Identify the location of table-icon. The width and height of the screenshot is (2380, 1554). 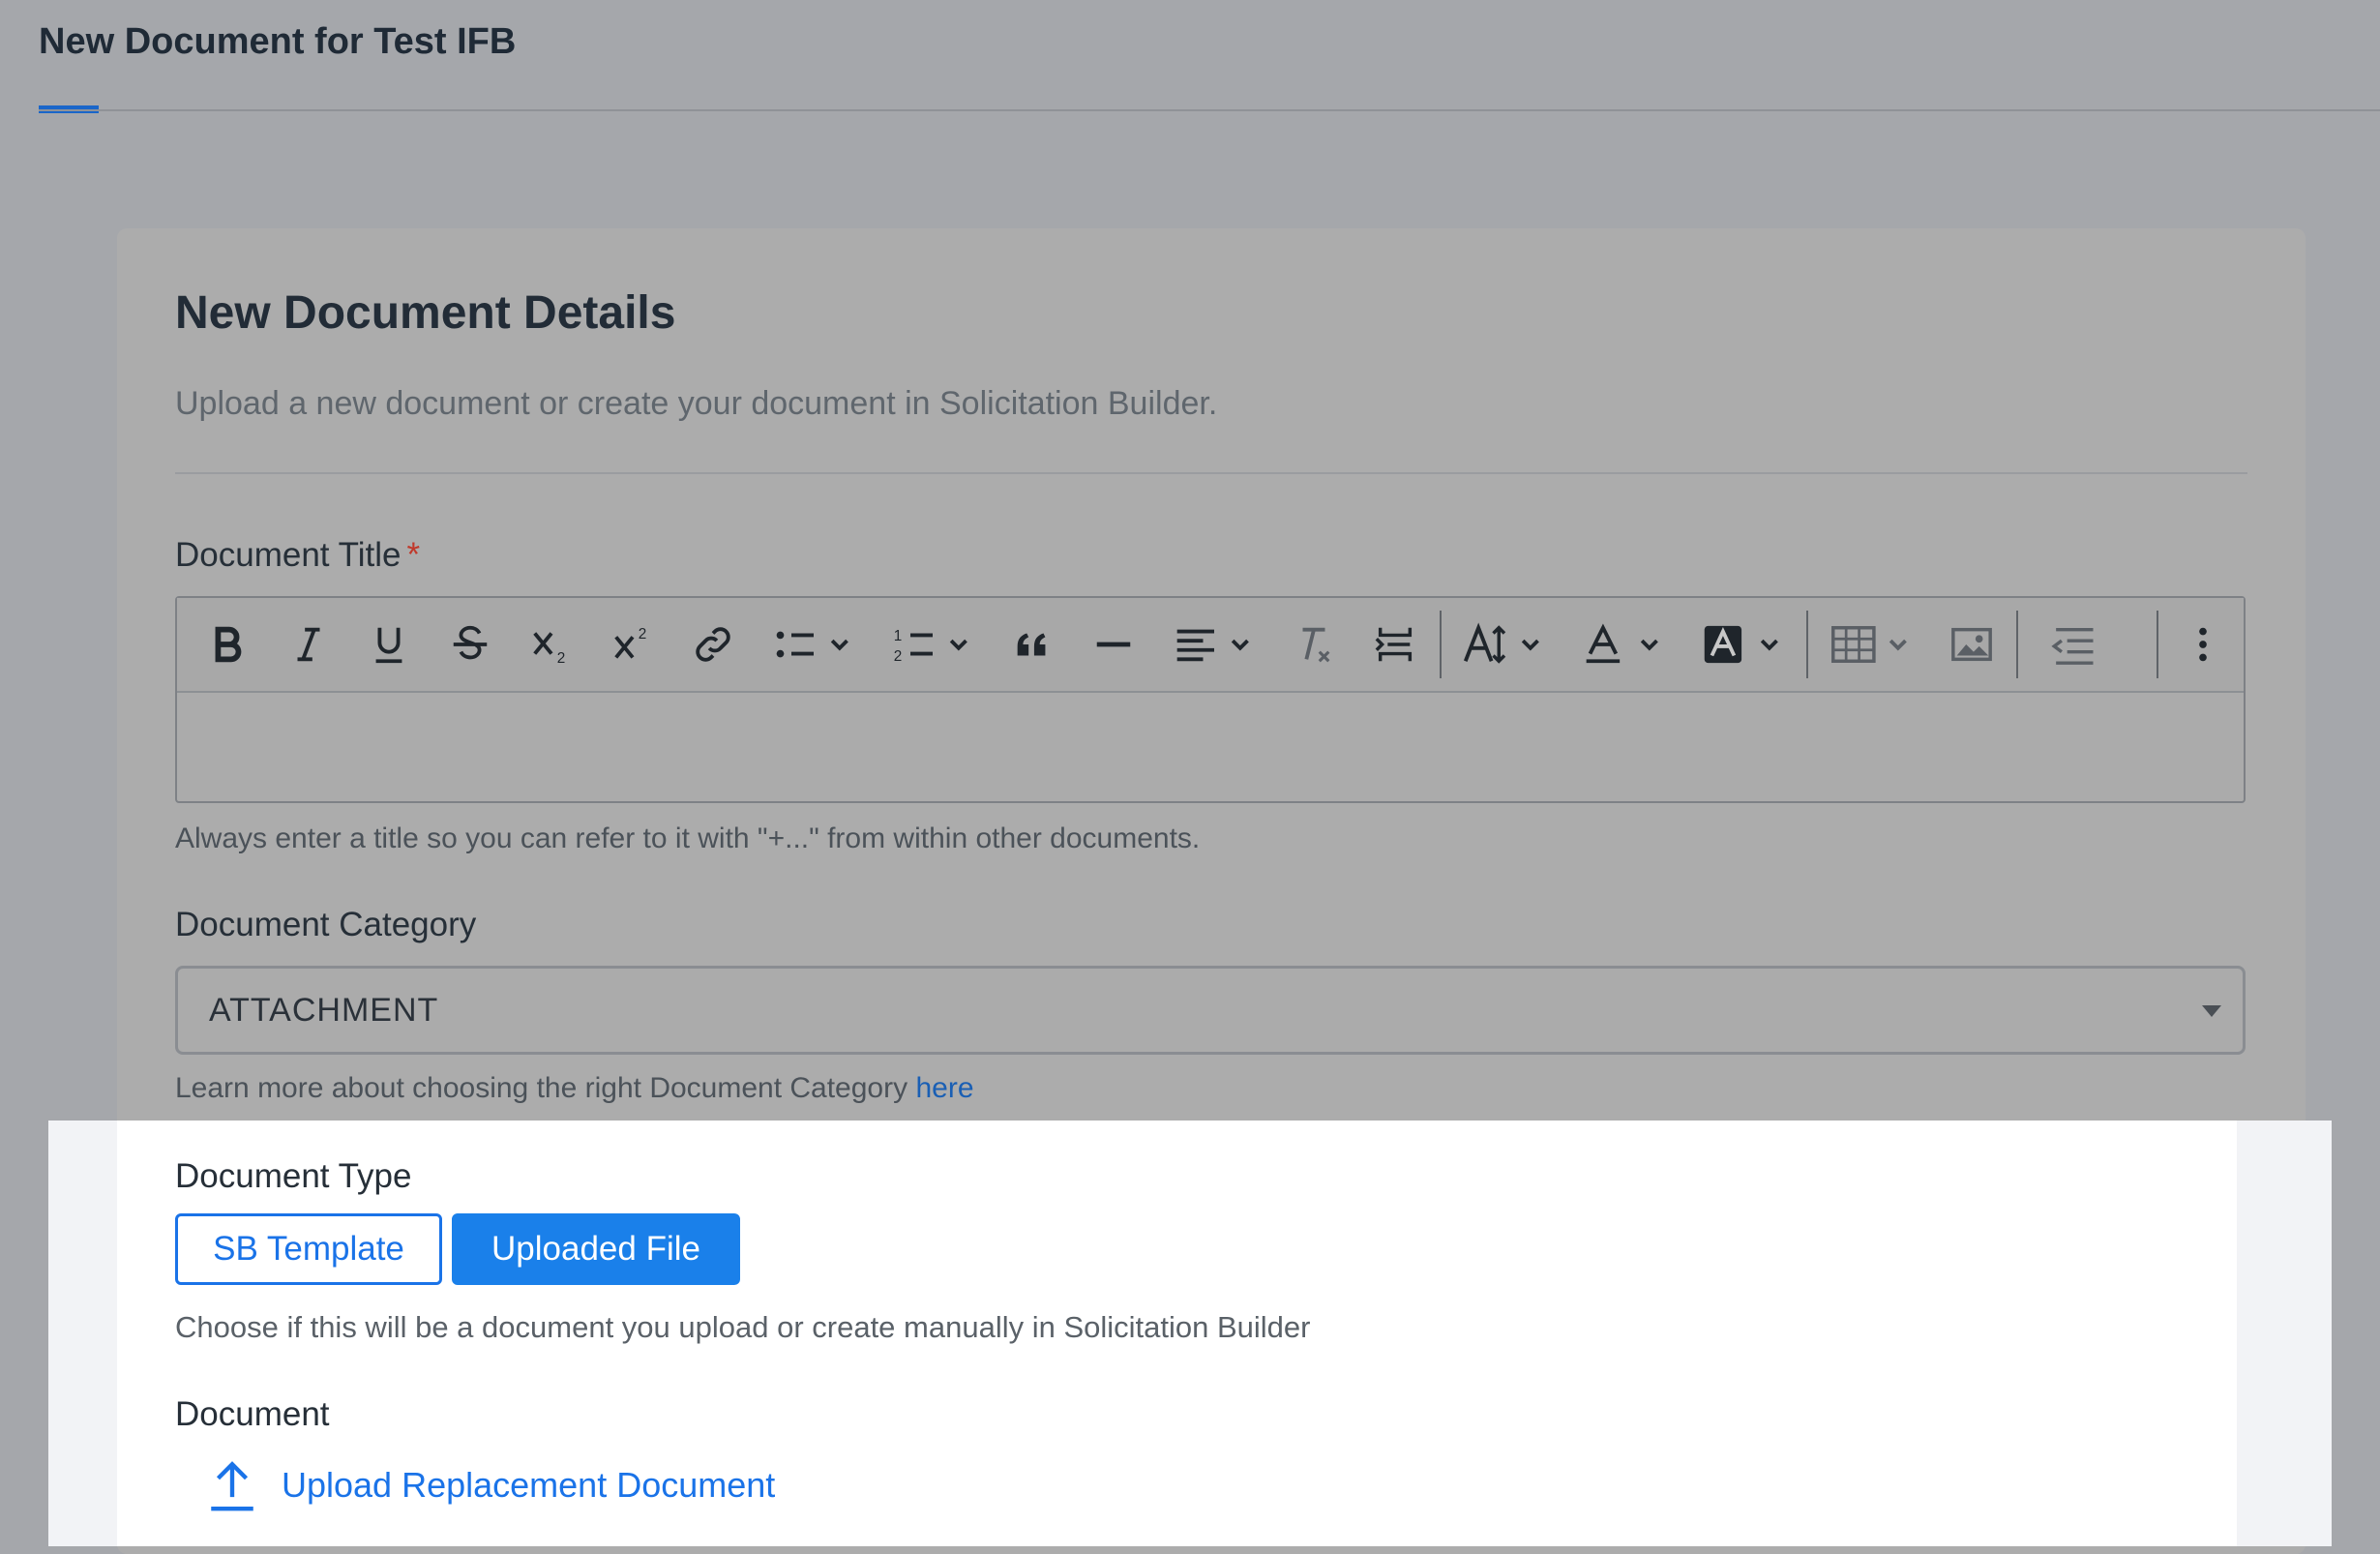
(1872, 644).